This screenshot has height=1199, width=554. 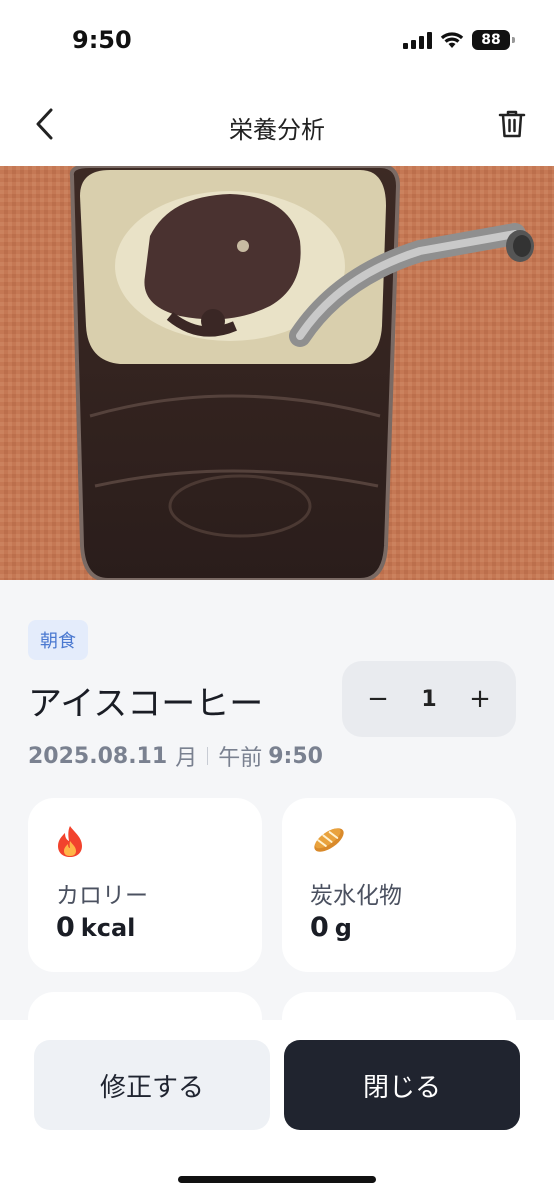 What do you see at coordinates (452, 40) in the screenshot?
I see `wifi-icon` at bounding box center [452, 40].